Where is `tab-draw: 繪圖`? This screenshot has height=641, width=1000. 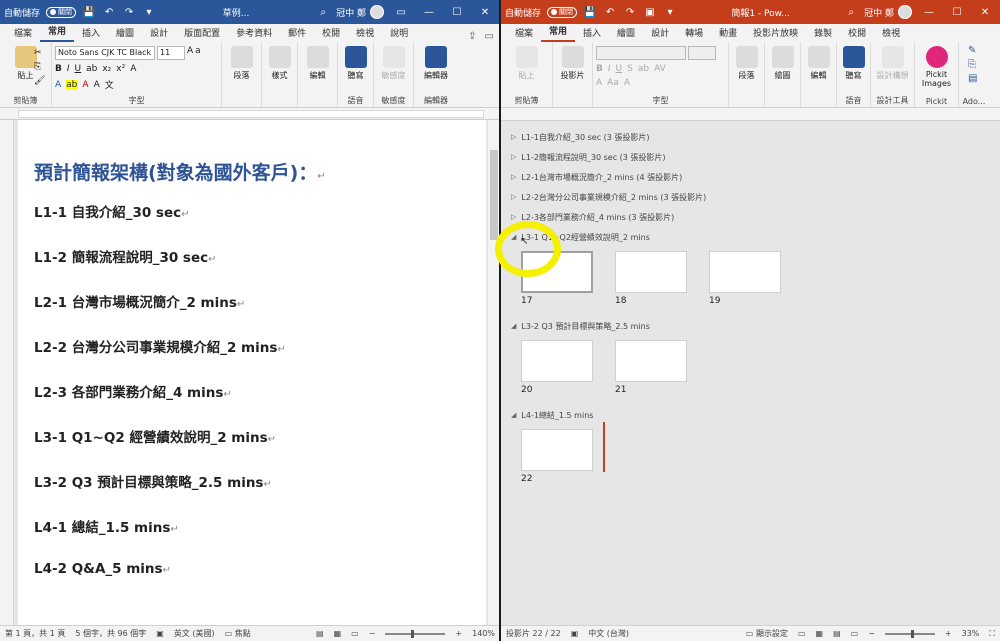
tab-draw: 繪圖 is located at coordinates (626, 34).